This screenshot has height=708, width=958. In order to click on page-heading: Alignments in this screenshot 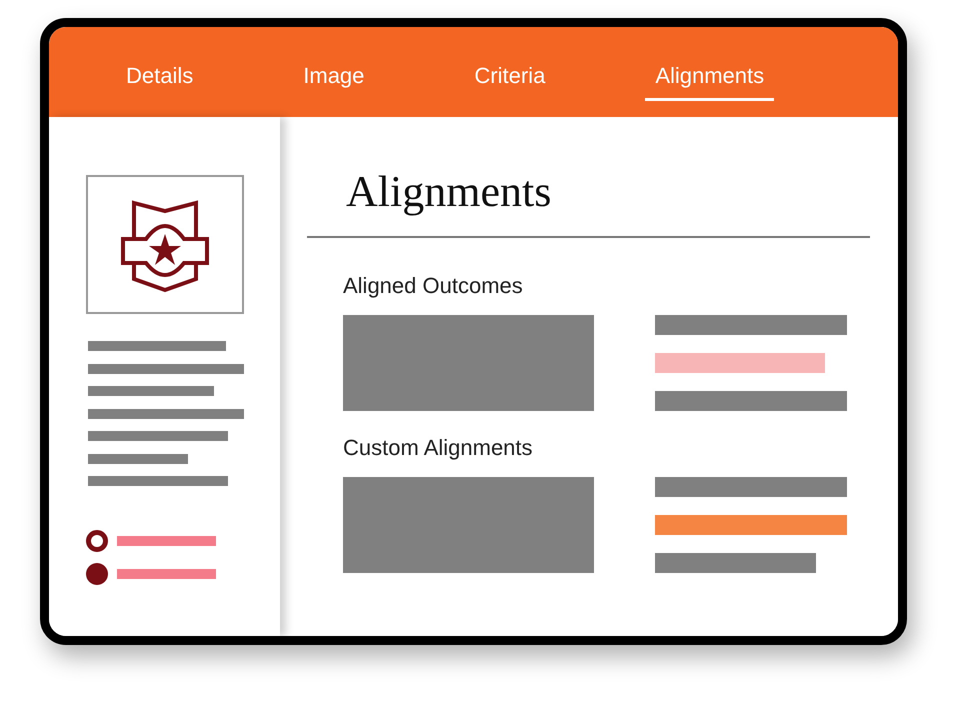, I will do `click(449, 192)`.